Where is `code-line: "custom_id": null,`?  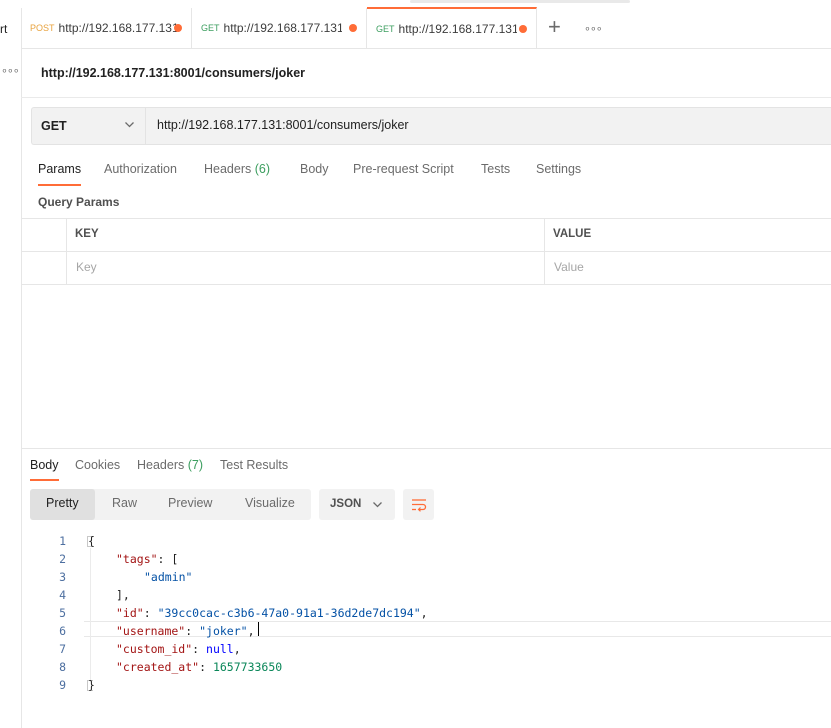 code-line: "custom_id": null, is located at coordinates (178, 649).